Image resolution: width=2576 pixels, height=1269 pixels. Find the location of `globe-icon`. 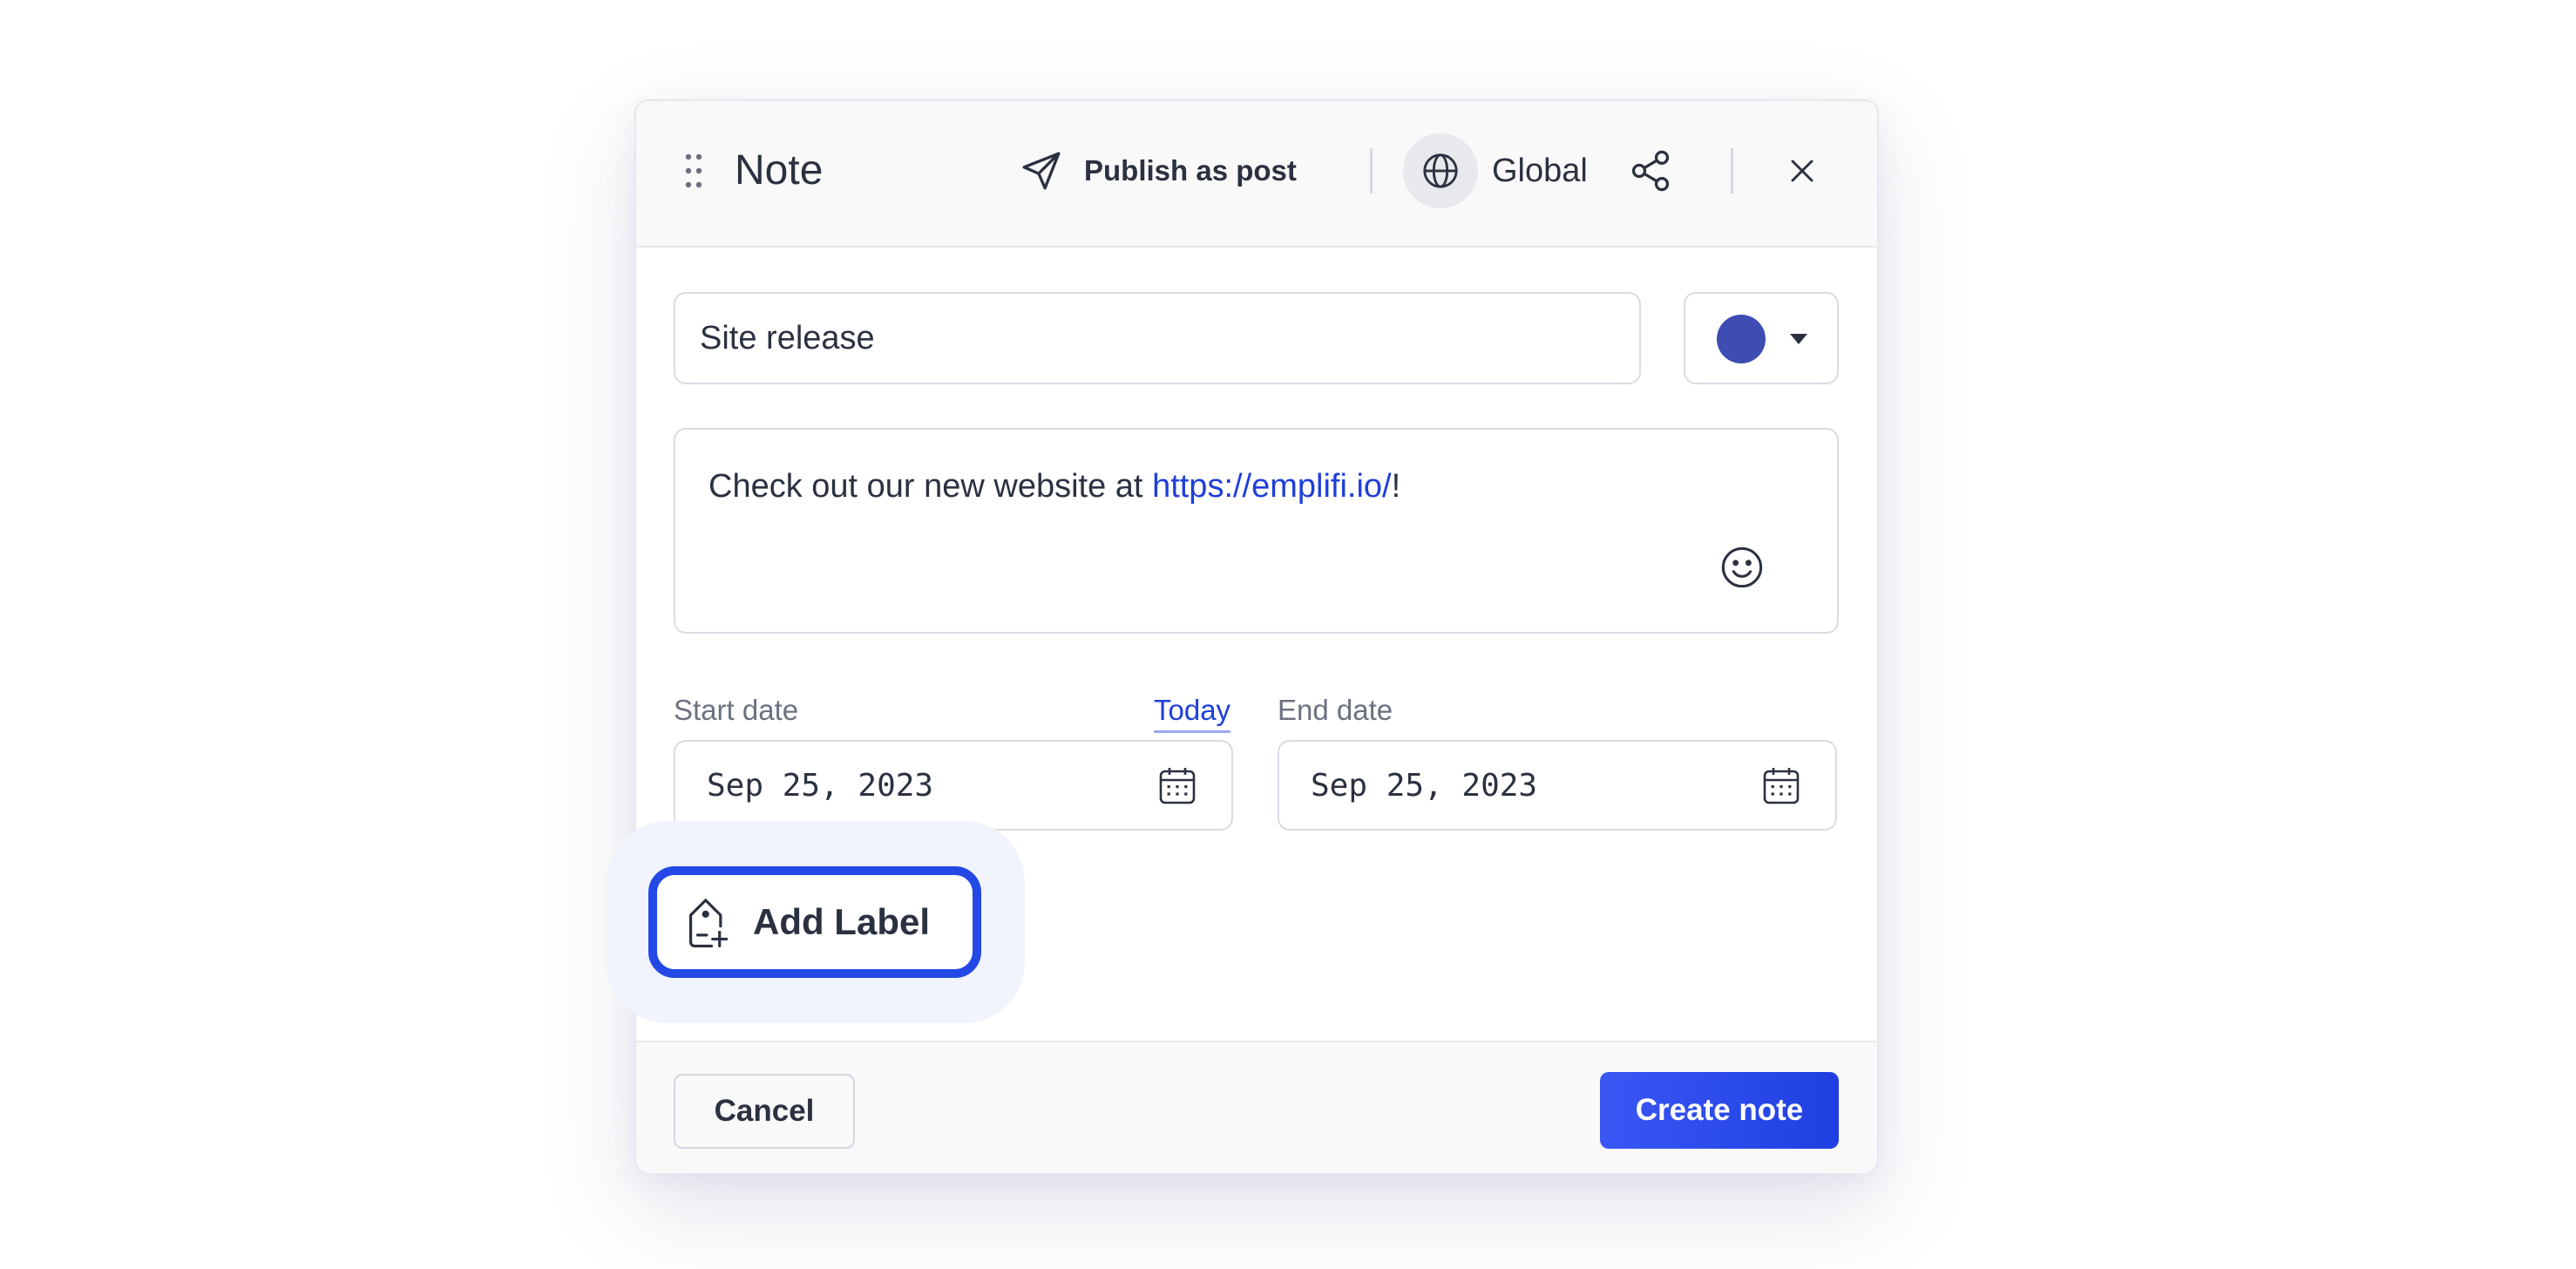

globe-icon is located at coordinates (1441, 171).